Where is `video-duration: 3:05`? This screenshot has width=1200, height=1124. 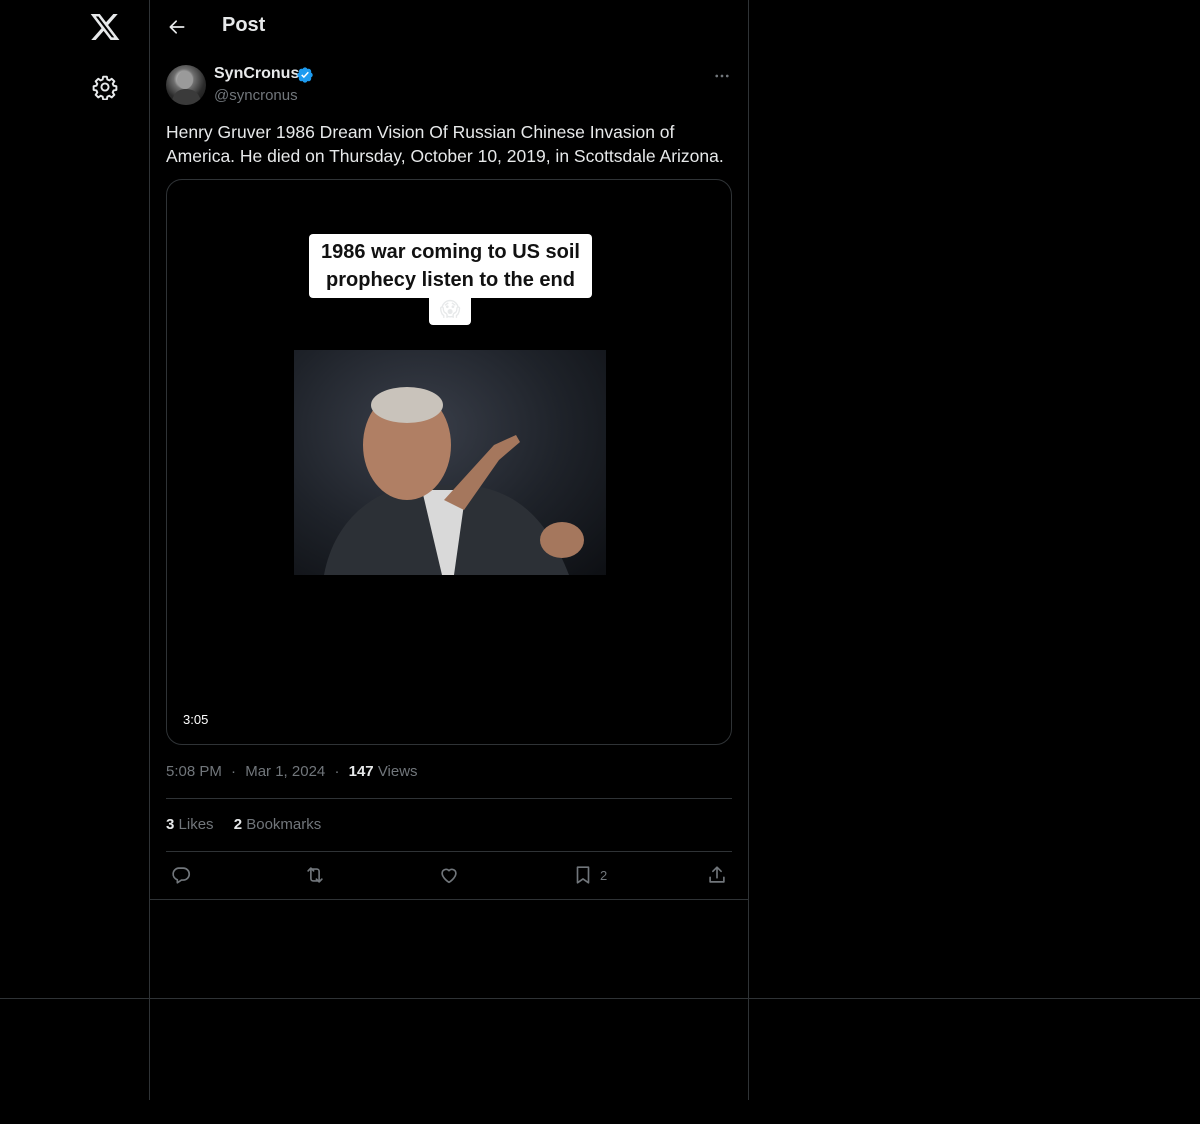
video-duration: 3:05 is located at coordinates (196, 719).